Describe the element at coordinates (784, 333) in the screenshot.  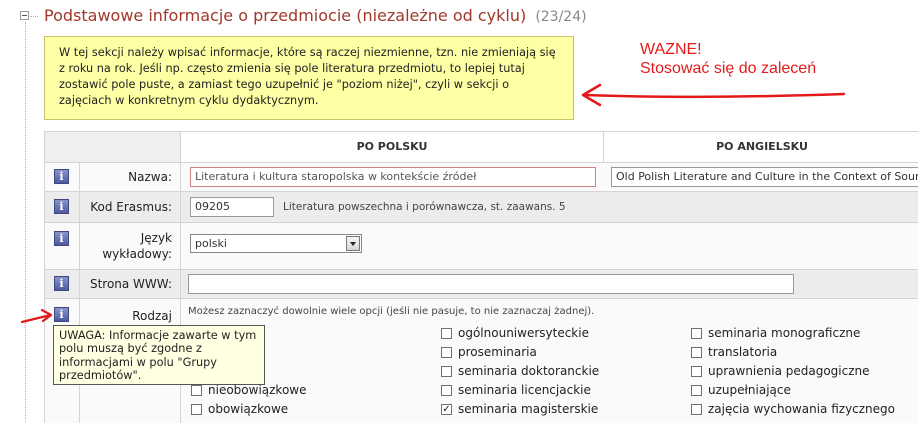
I see `type-option-label: seminaria monograficzne` at that location.